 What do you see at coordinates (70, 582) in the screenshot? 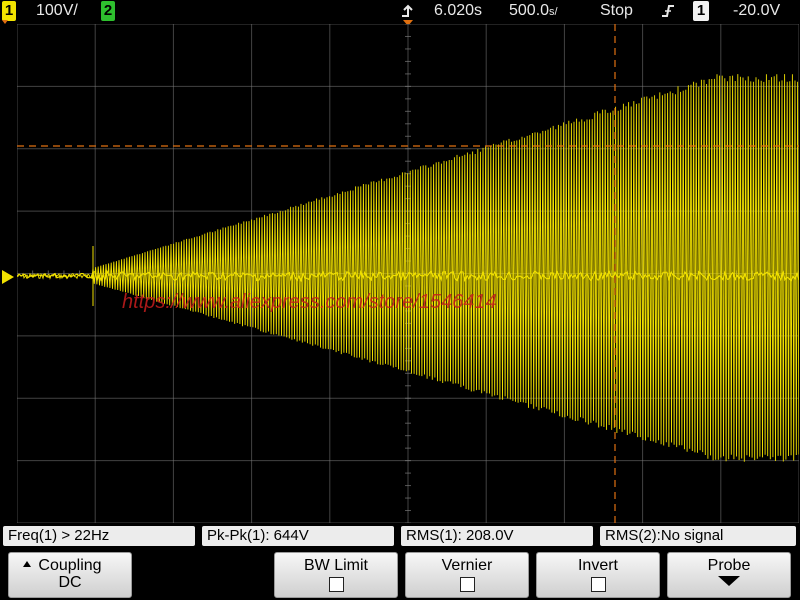
I see `coupling-value: DC` at bounding box center [70, 582].